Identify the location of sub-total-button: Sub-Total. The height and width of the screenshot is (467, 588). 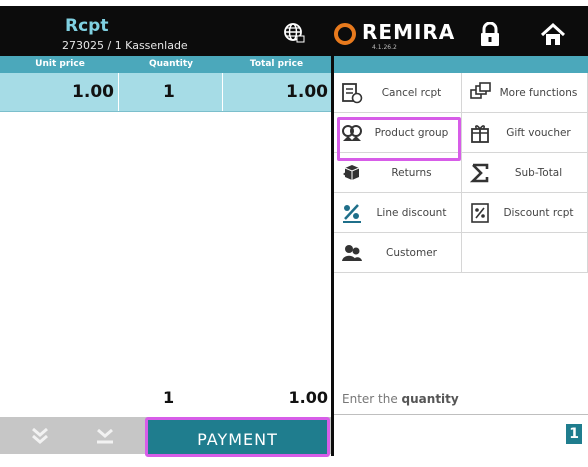
(525, 173).